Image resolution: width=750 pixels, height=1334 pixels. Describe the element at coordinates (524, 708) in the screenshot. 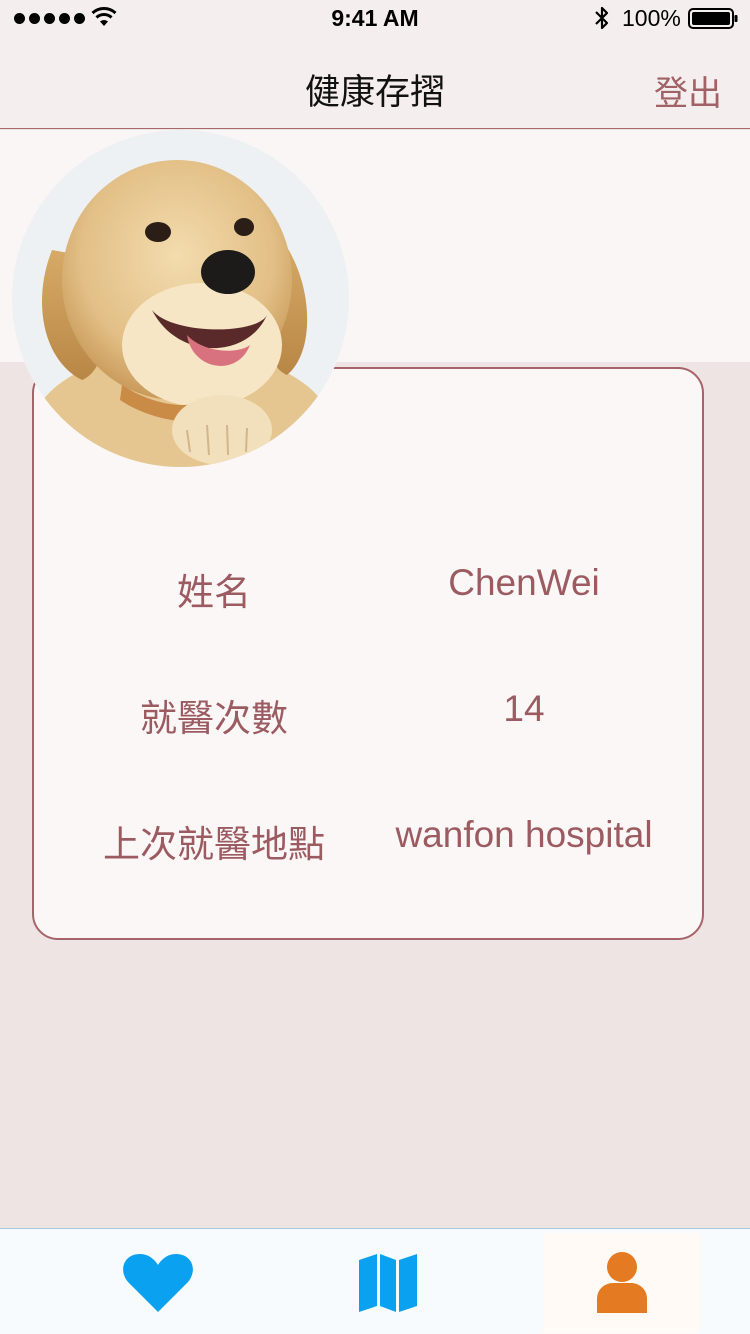

I see `visit-count-value: 14` at that location.